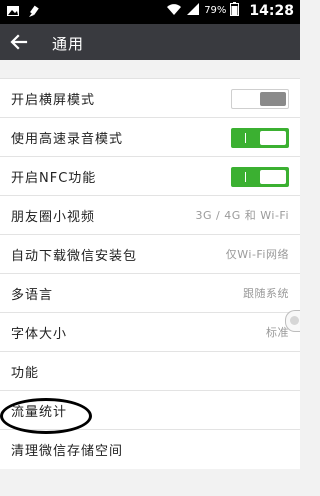 Image resolution: width=320 pixels, height=496 pixels. What do you see at coordinates (67, 139) in the screenshot?
I see `setting-label: 使用高速录音模式` at bounding box center [67, 139].